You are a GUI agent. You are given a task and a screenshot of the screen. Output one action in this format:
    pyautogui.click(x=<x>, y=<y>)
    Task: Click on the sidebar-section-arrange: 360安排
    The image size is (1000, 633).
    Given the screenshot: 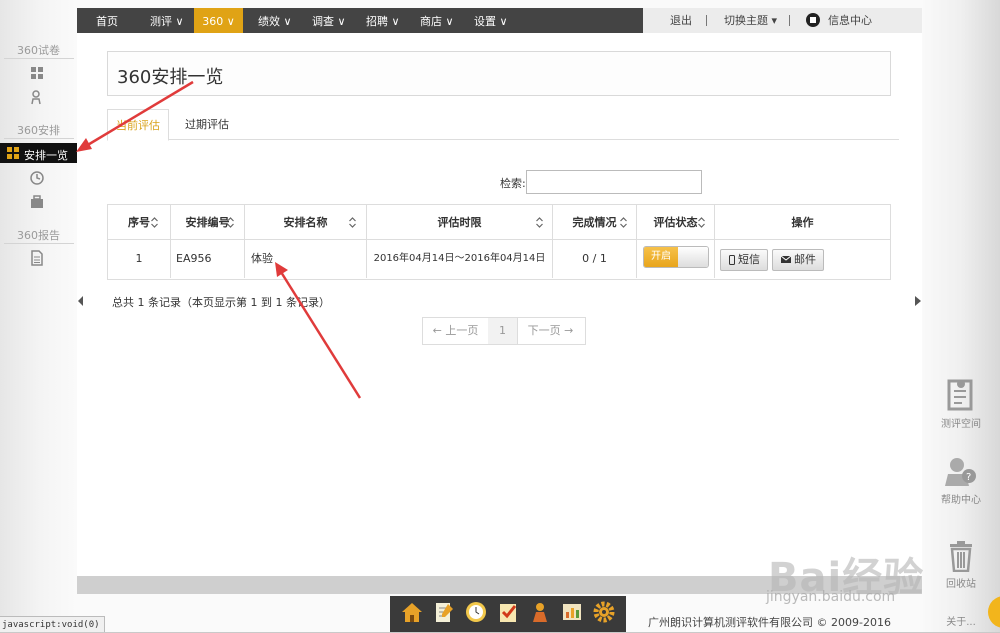 What is the action you would take?
    pyautogui.click(x=38, y=130)
    